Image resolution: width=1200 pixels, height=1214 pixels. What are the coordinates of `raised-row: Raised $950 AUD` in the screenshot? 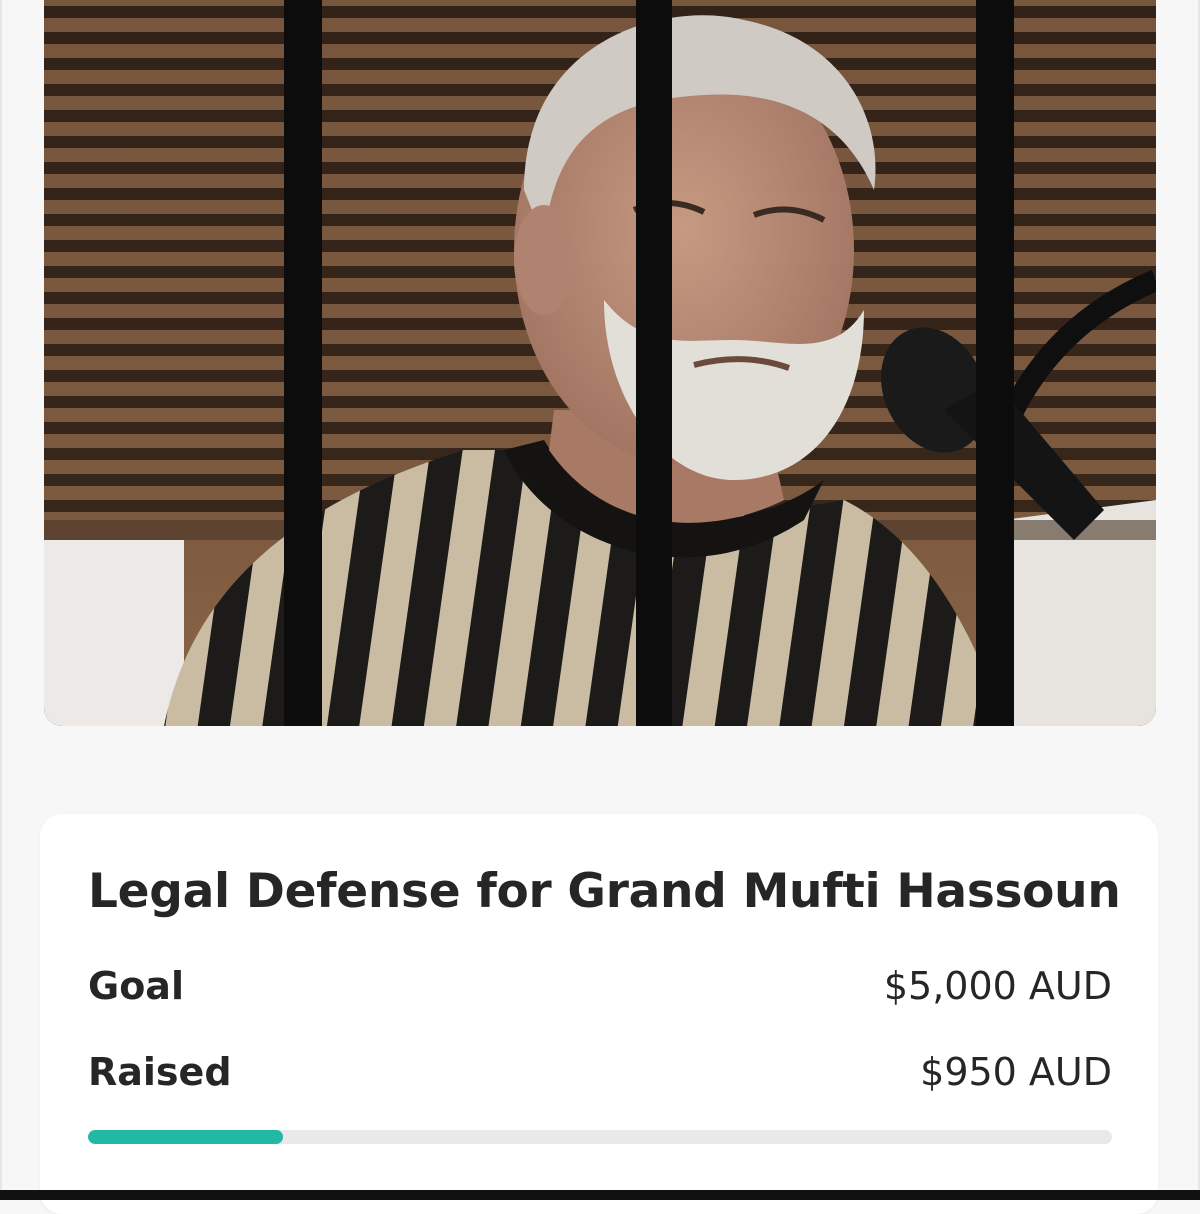 It's located at (600, 1072).